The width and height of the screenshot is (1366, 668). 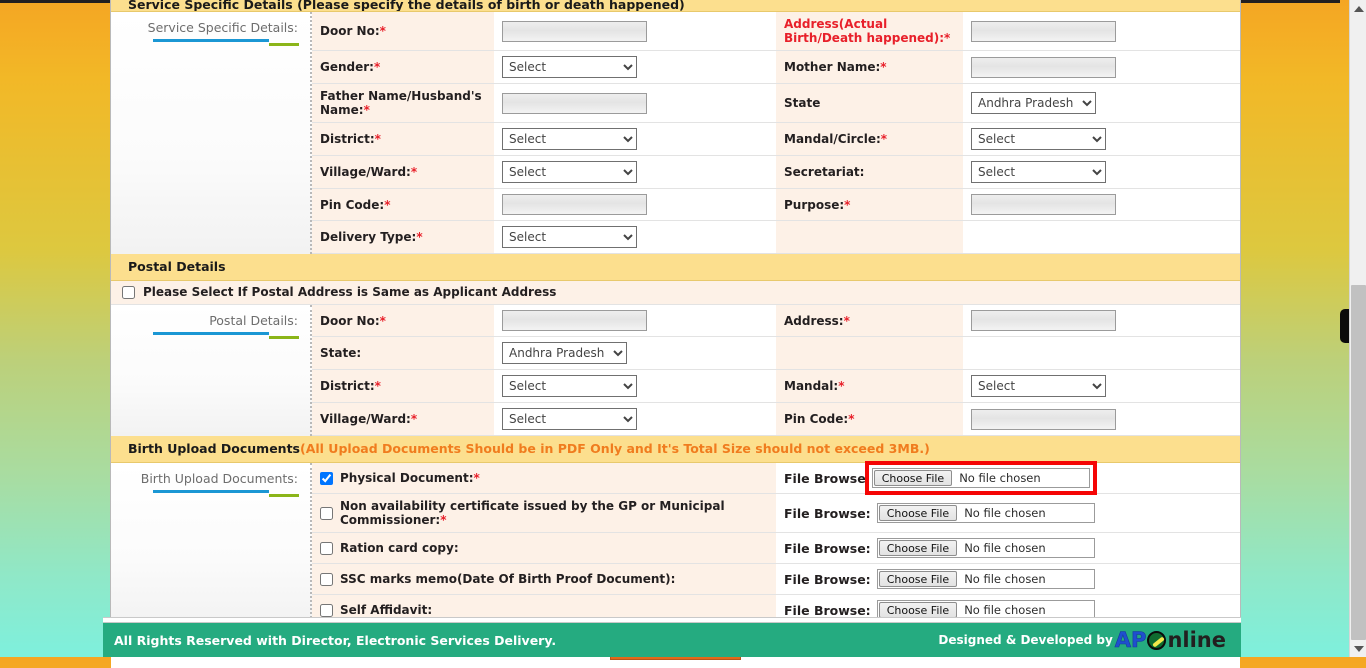 I want to click on upload-file-cell: File Browse Choose File No file chosen, so click(x=1008, y=478).